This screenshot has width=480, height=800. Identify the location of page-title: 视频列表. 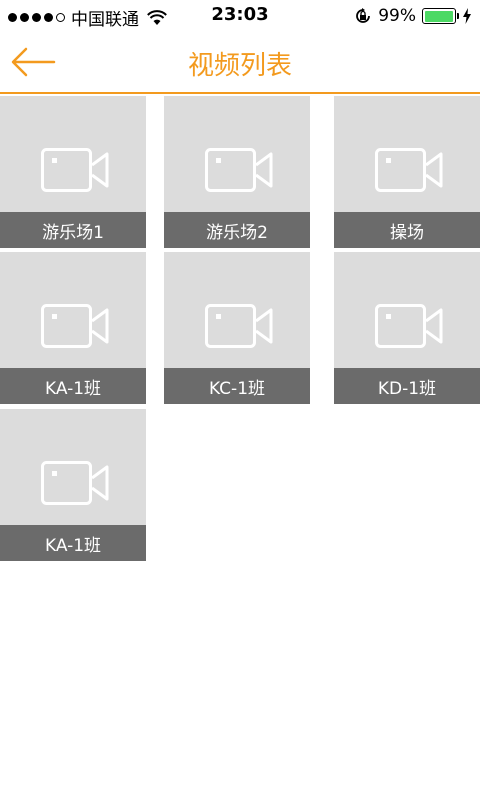
(239, 66).